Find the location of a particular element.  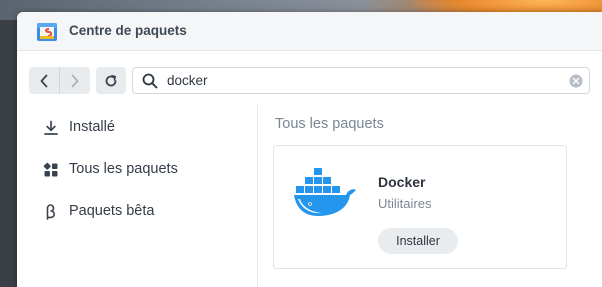

search-input: docker is located at coordinates (361, 80).